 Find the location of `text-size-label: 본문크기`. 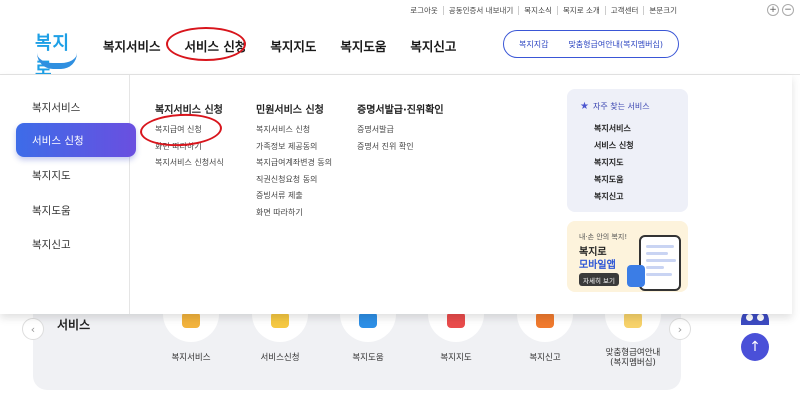

text-size-label: 본문크기 is located at coordinates (662, 10).